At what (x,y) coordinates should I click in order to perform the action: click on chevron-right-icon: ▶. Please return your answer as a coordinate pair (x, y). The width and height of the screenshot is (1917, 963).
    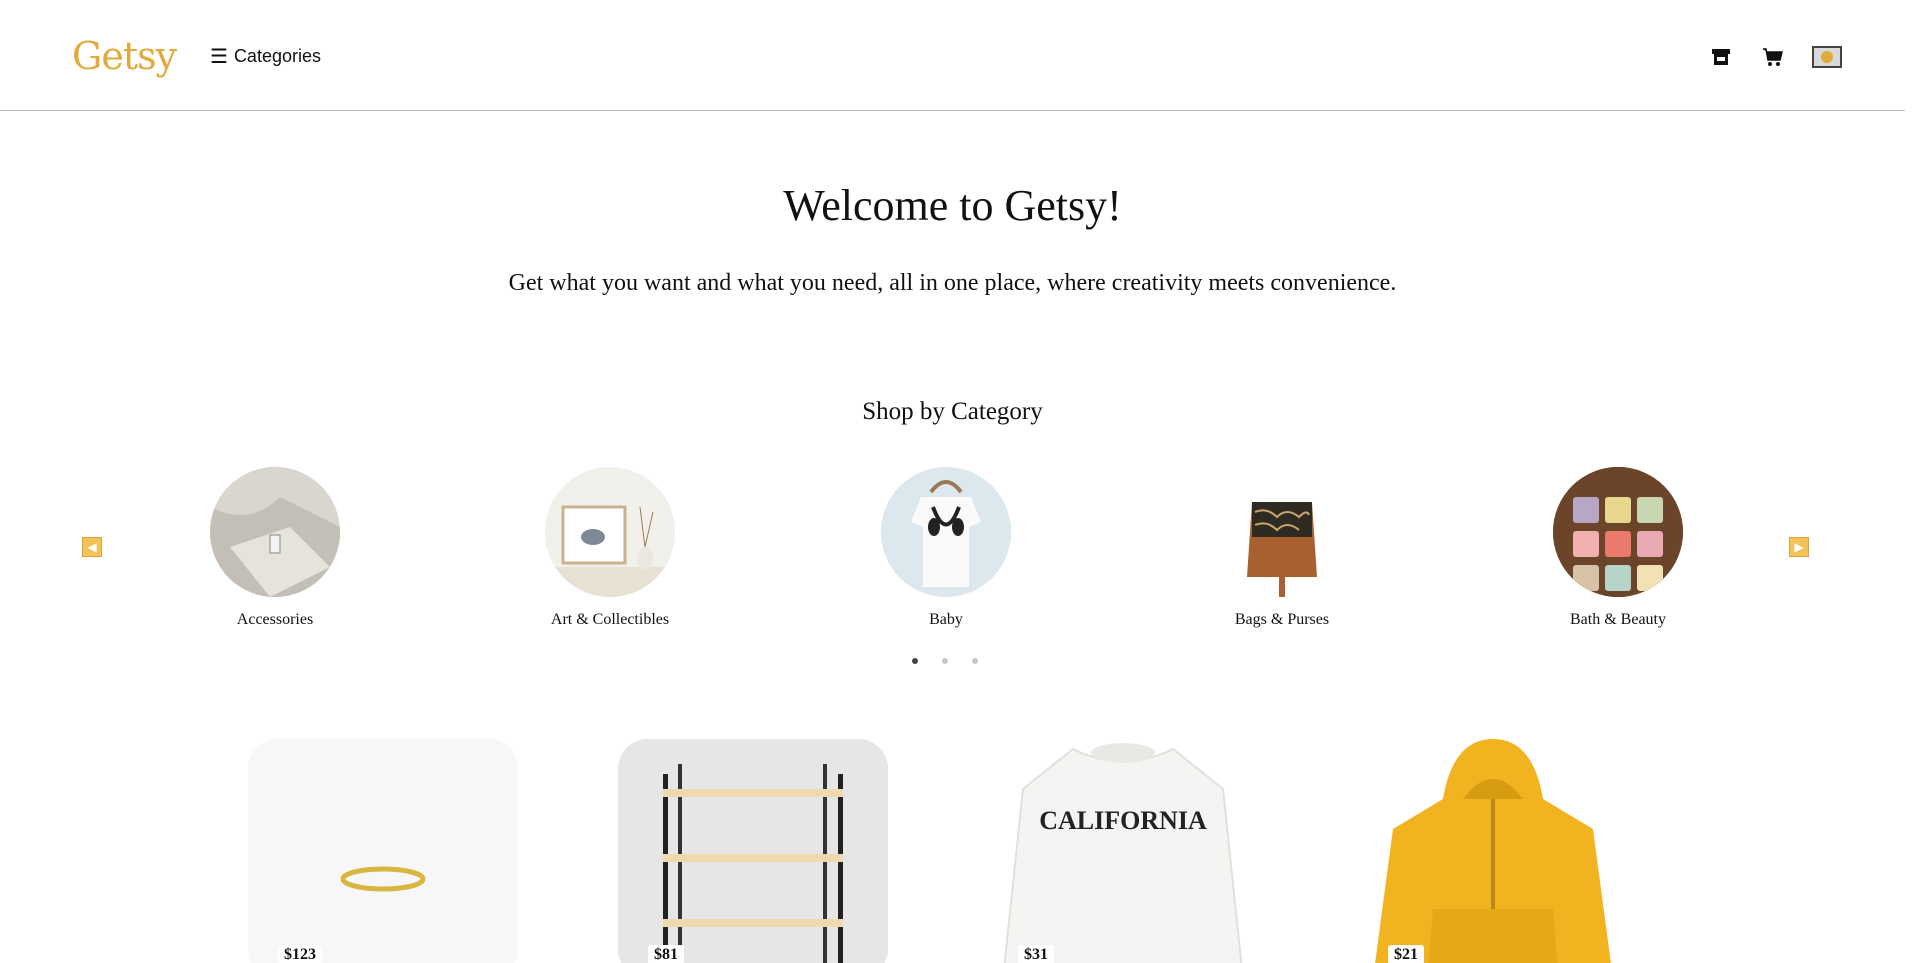
    Looking at the image, I should click on (1799, 547).